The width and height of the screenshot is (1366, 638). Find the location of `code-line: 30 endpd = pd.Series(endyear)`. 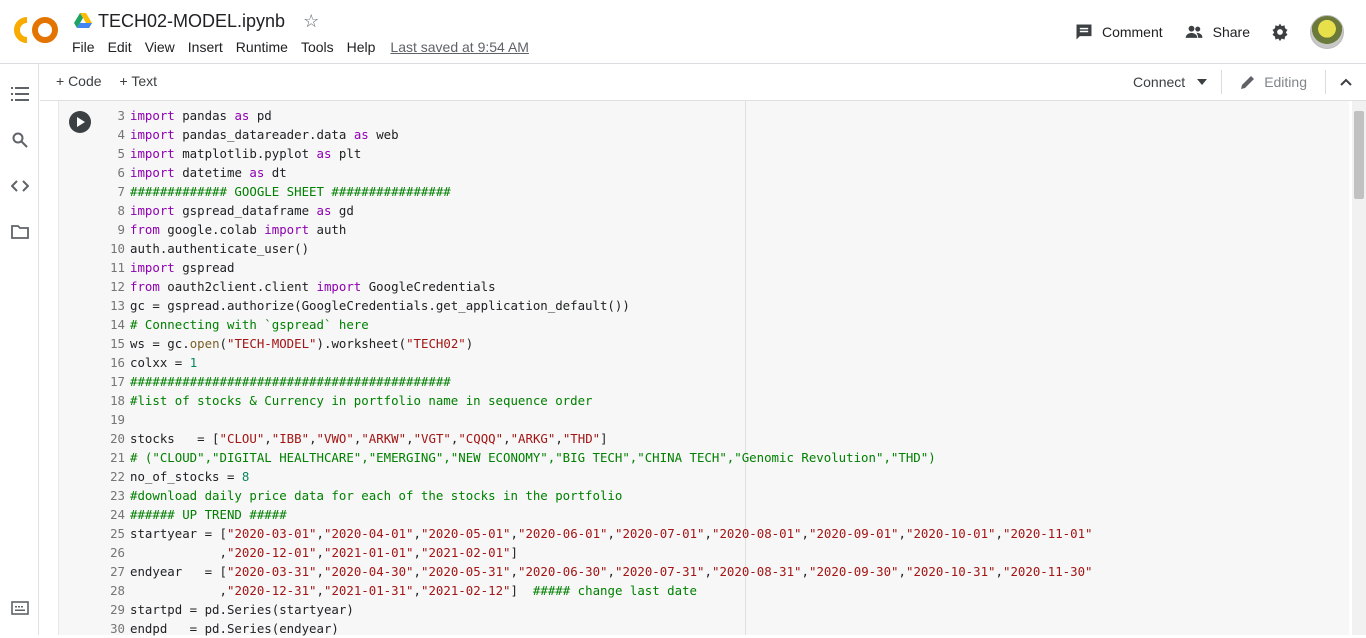

code-line: 30 endpd = pd.Series(endyear) is located at coordinates (597, 628).